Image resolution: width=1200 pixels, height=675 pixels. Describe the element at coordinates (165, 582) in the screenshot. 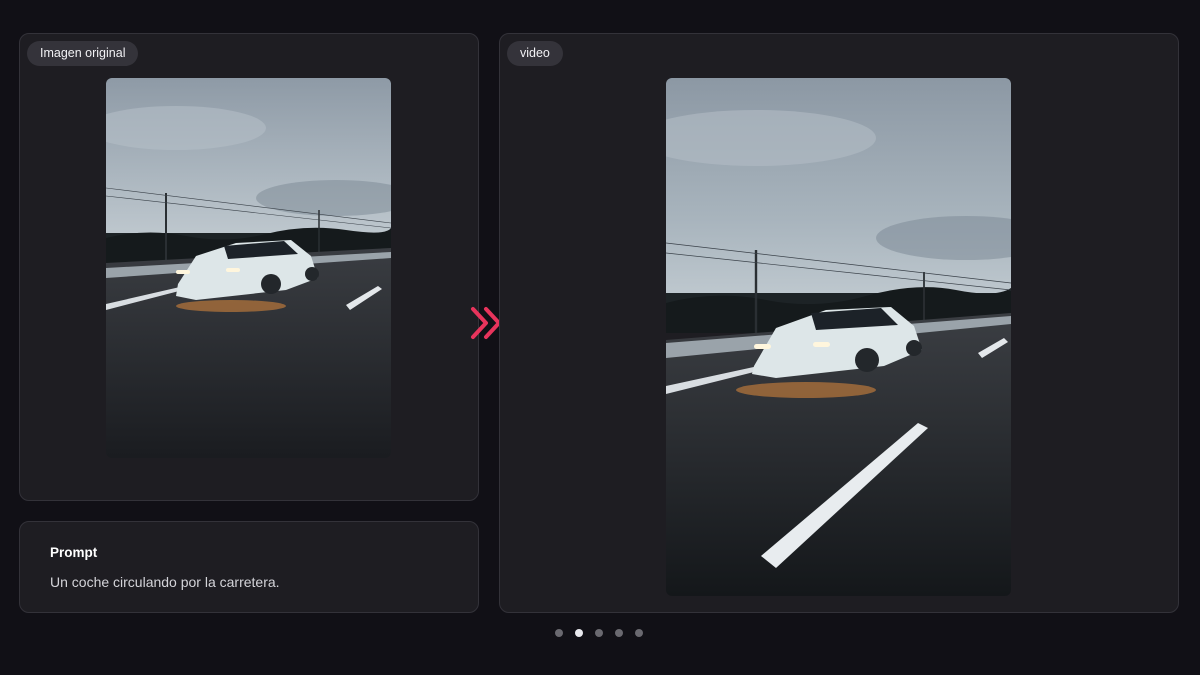

I see `prompt-text: Un coche circulando por la carretera.` at that location.